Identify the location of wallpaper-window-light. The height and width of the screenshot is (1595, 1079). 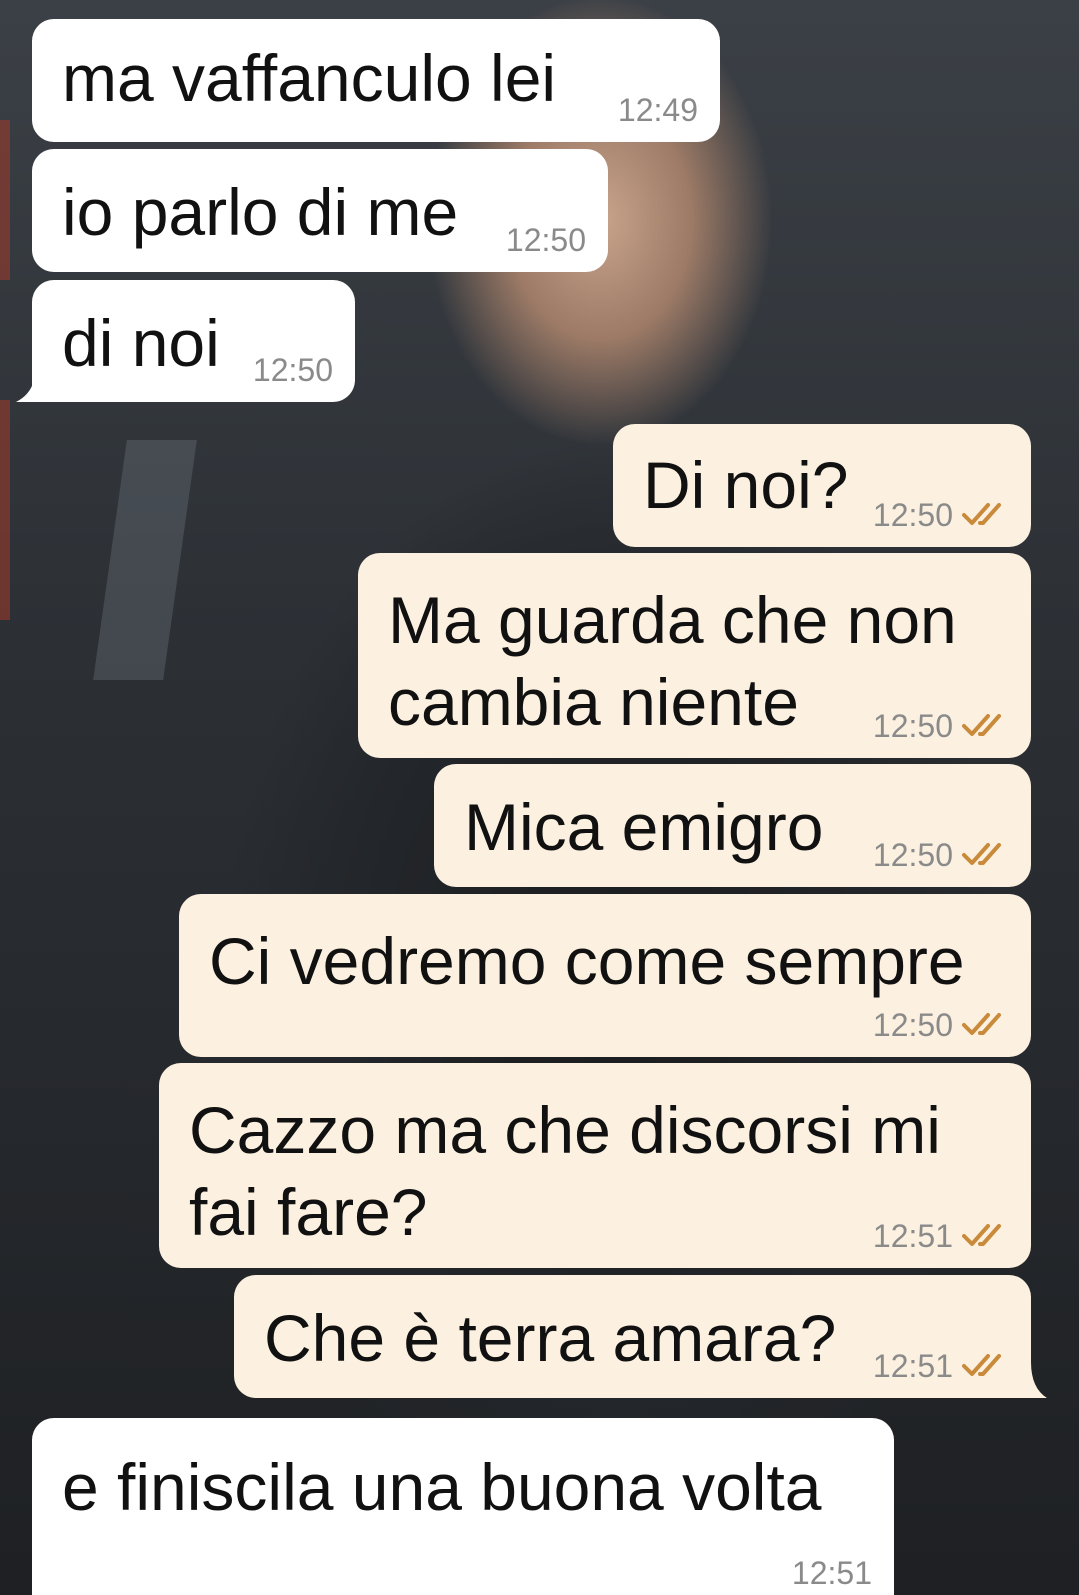
(145, 560).